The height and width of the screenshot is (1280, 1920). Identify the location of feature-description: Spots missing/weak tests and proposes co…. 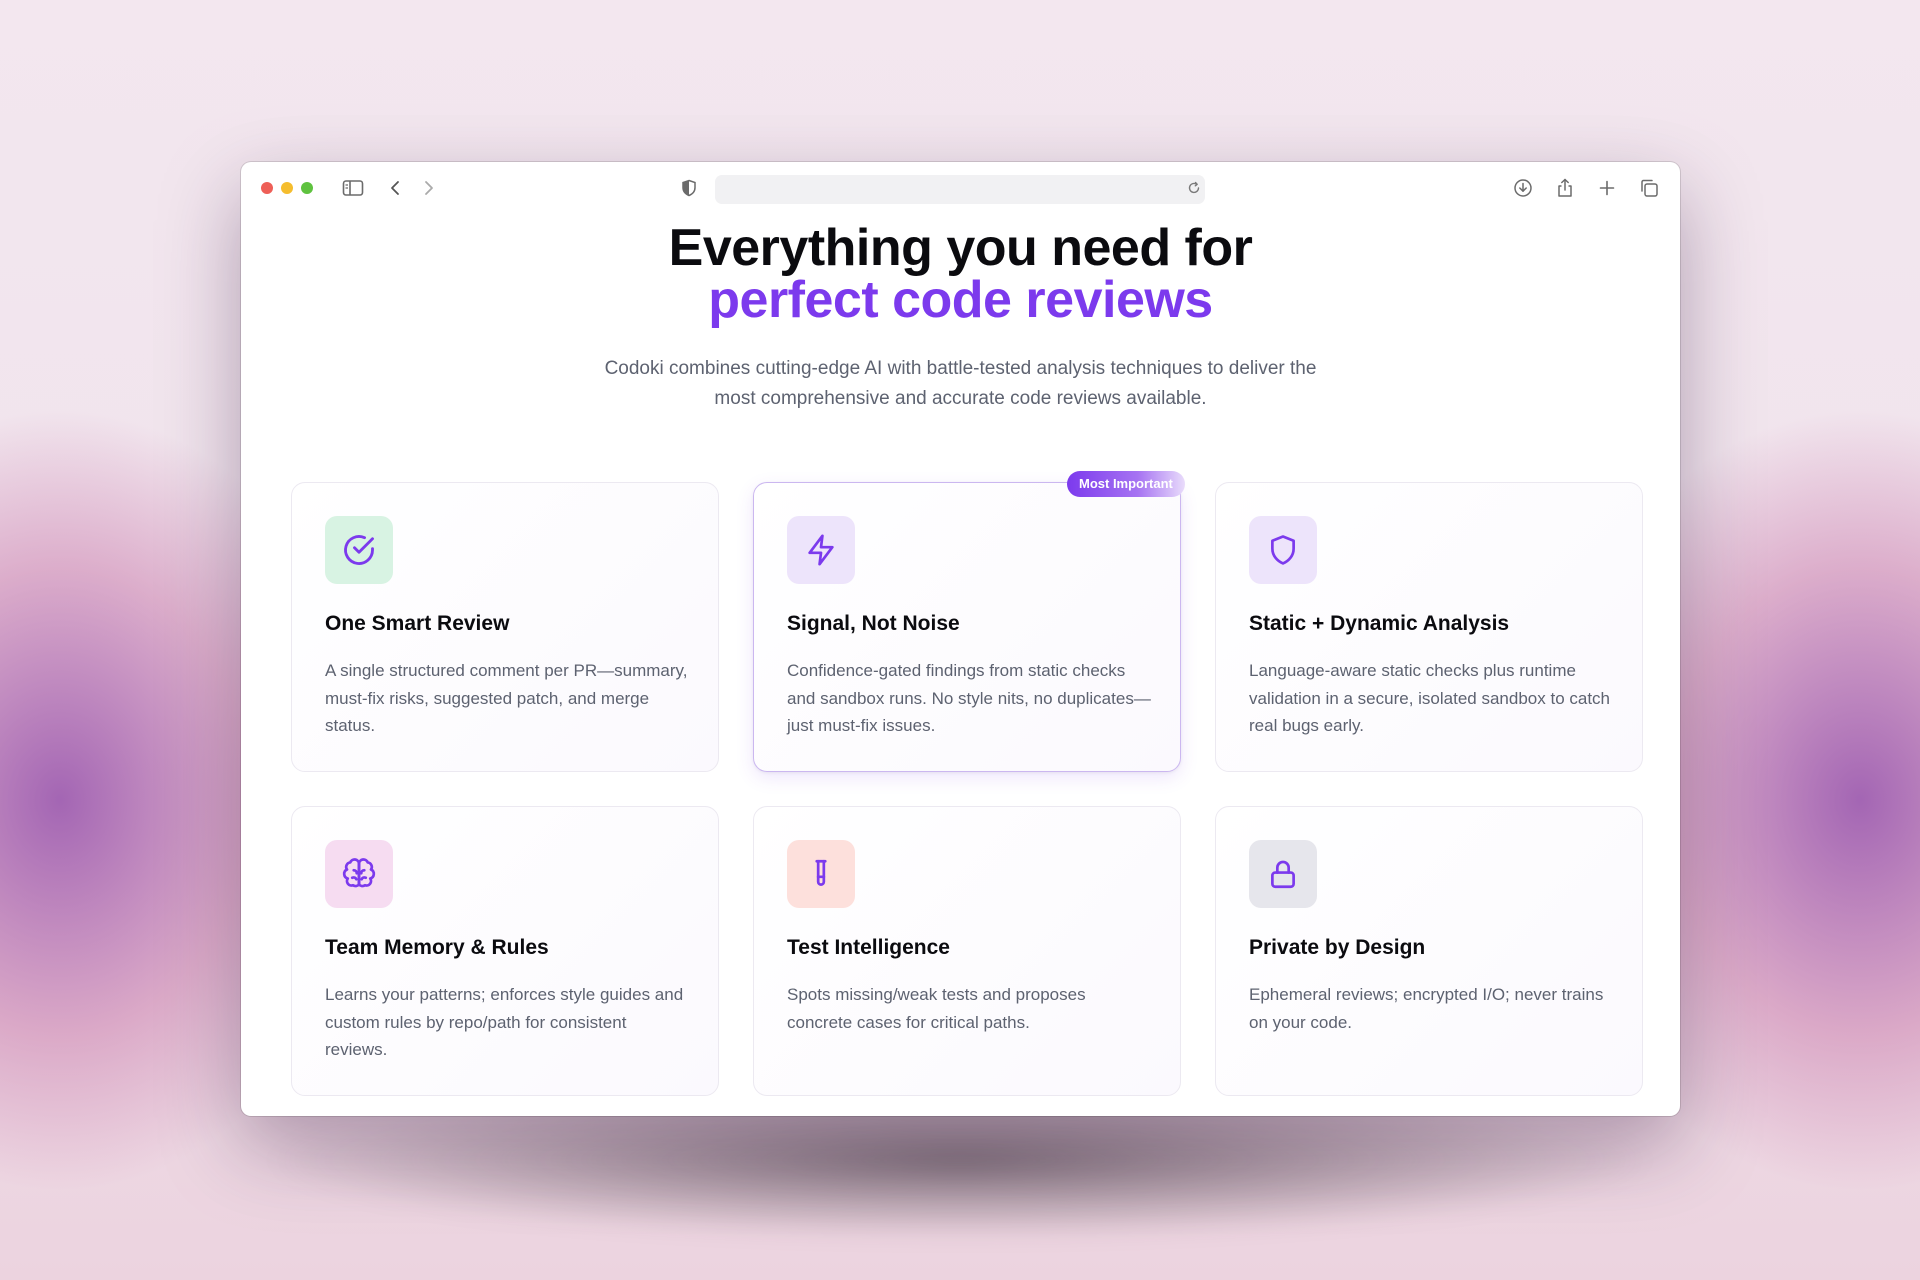
(936, 1008).